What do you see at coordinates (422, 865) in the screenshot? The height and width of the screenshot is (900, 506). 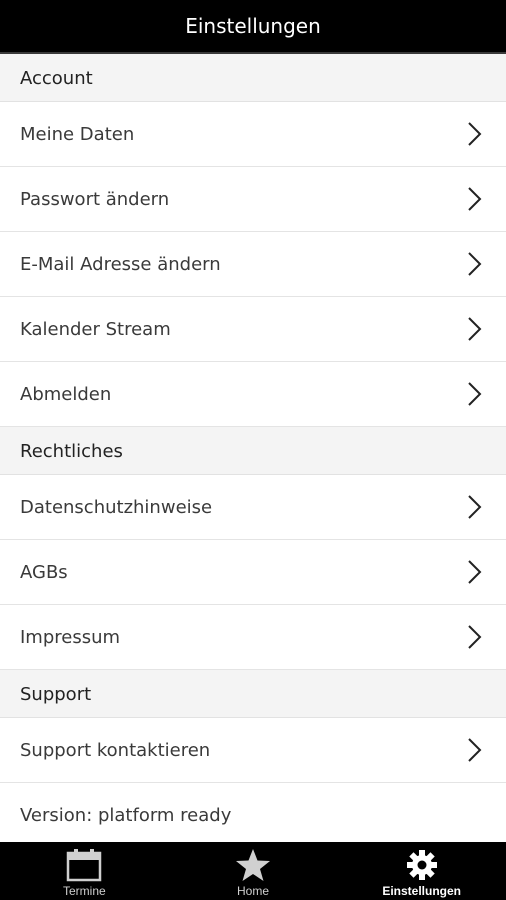 I see `gear-icon` at bounding box center [422, 865].